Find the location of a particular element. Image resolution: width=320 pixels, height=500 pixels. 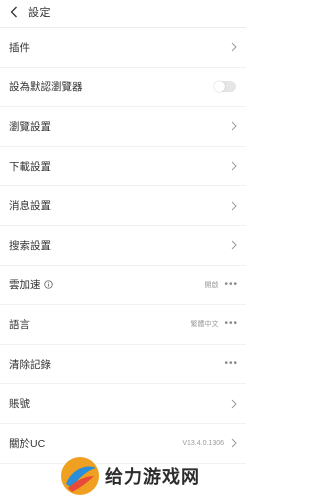

settings-row-default-browser: 設為默認瀏覽器 is located at coordinates (123, 88).